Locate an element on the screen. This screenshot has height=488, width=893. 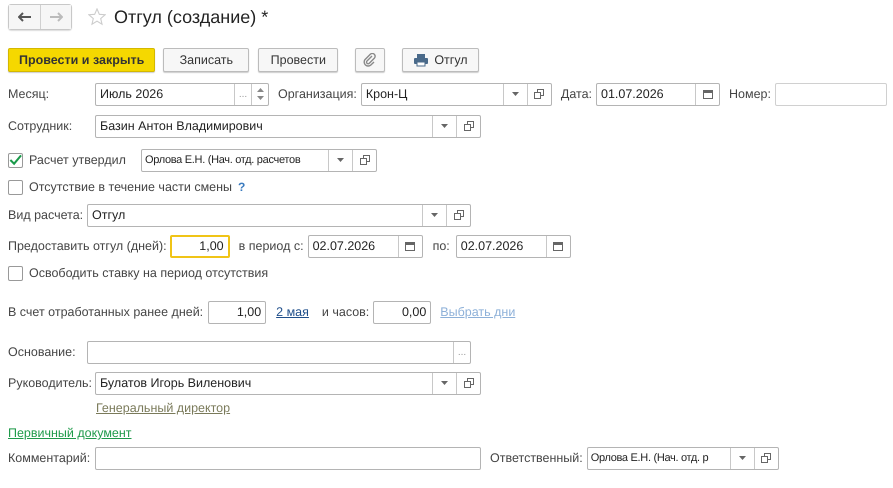
responsible-field: Орлова Е.Н. (Нач. отд. р is located at coordinates (682, 458).